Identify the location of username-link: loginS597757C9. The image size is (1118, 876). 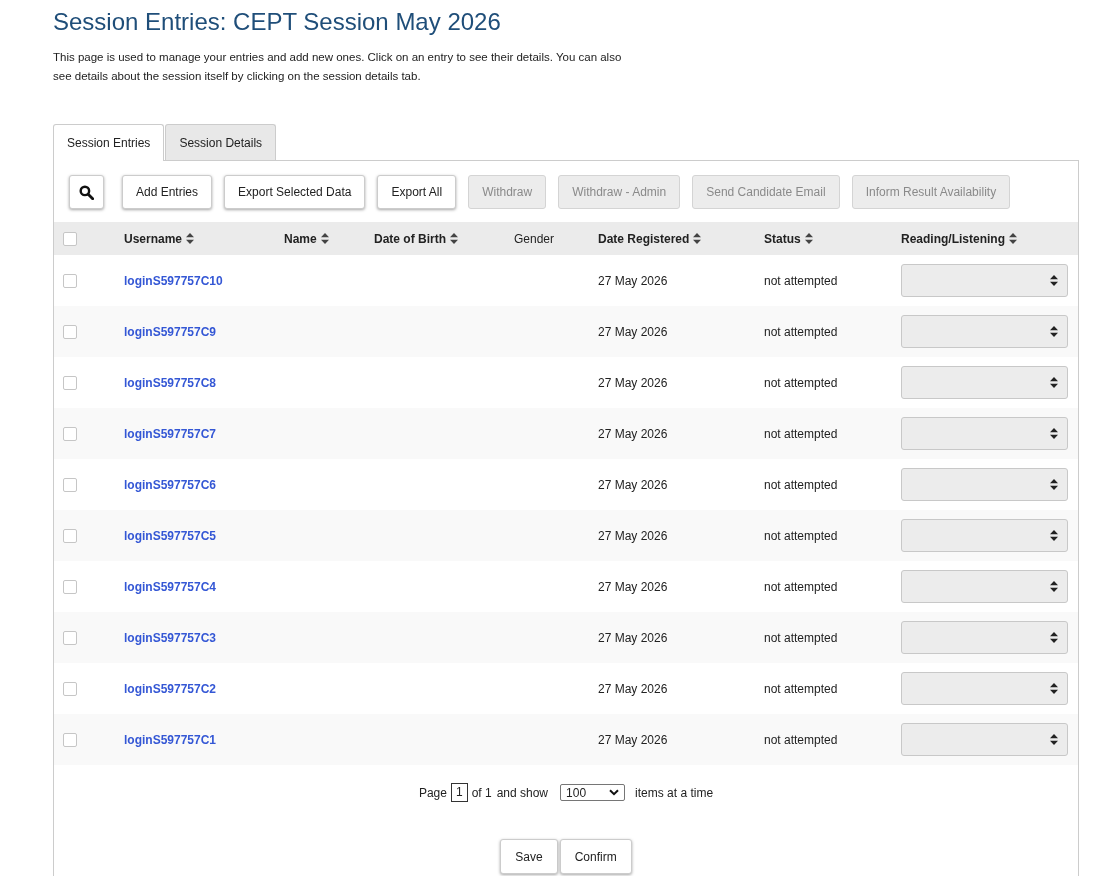
(170, 331).